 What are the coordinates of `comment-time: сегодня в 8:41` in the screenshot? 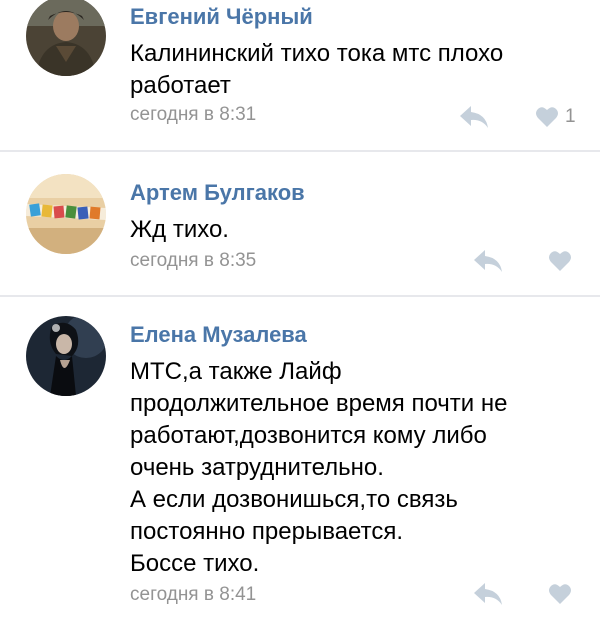 It's located at (193, 595).